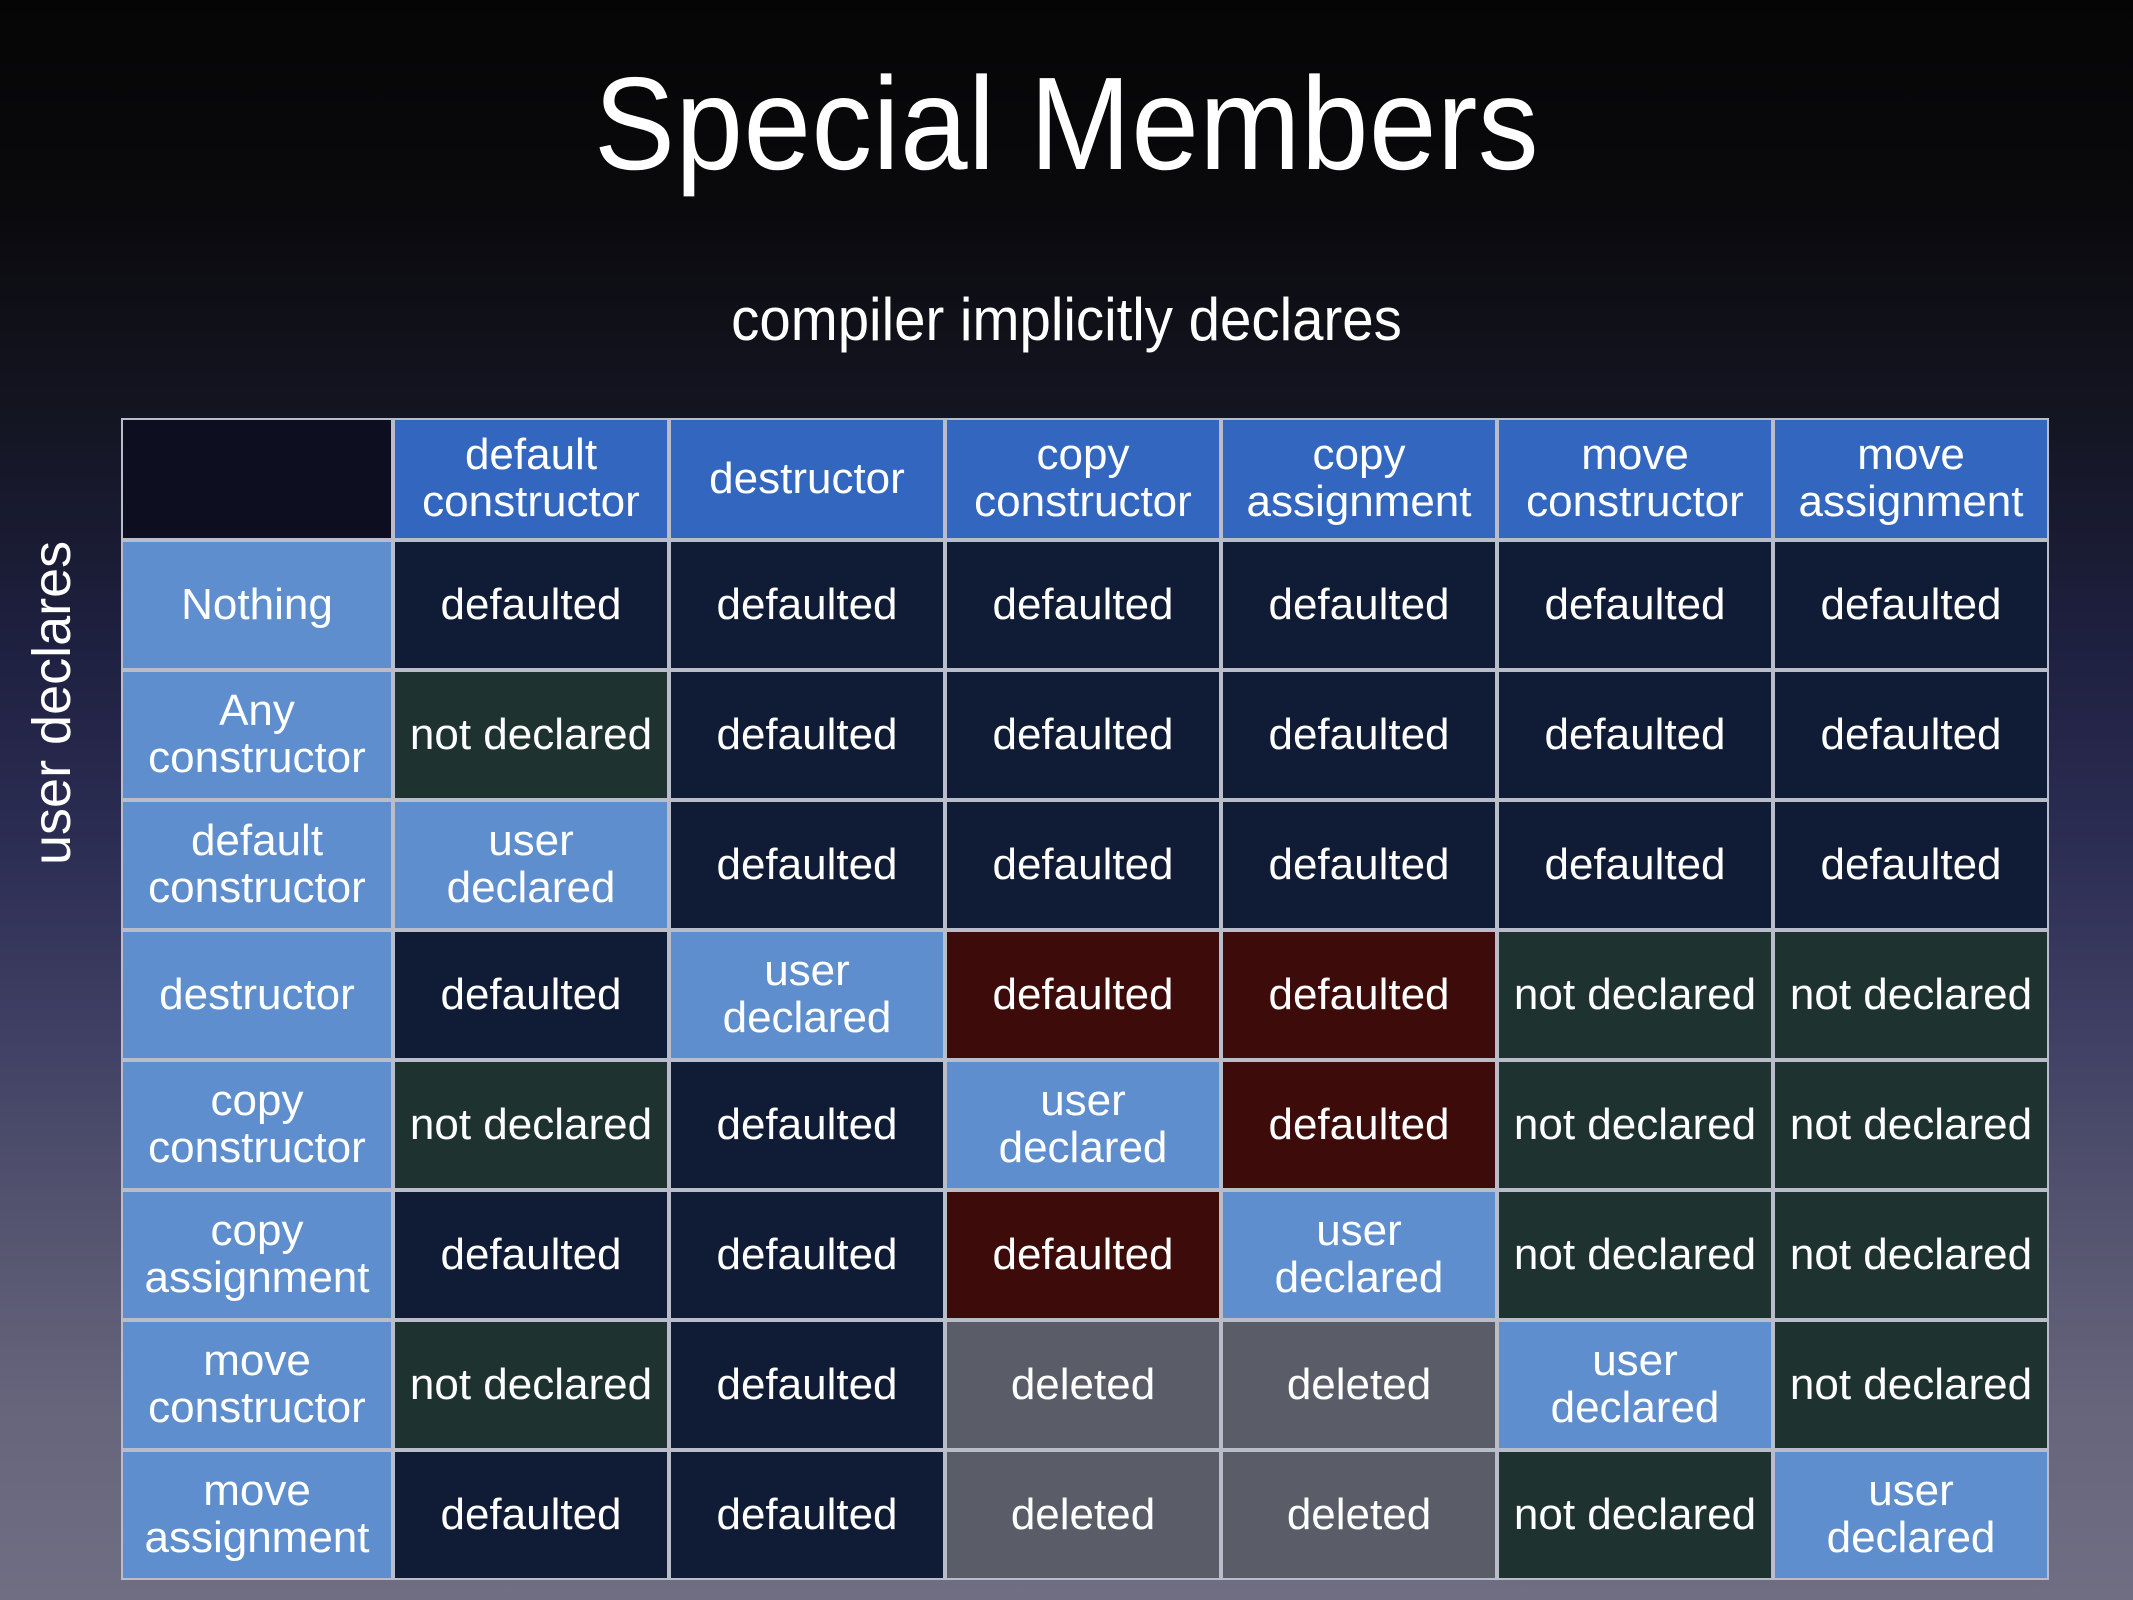  Describe the element at coordinates (257, 865) in the screenshot. I see `row-header-default-constructor: default constructor` at that location.